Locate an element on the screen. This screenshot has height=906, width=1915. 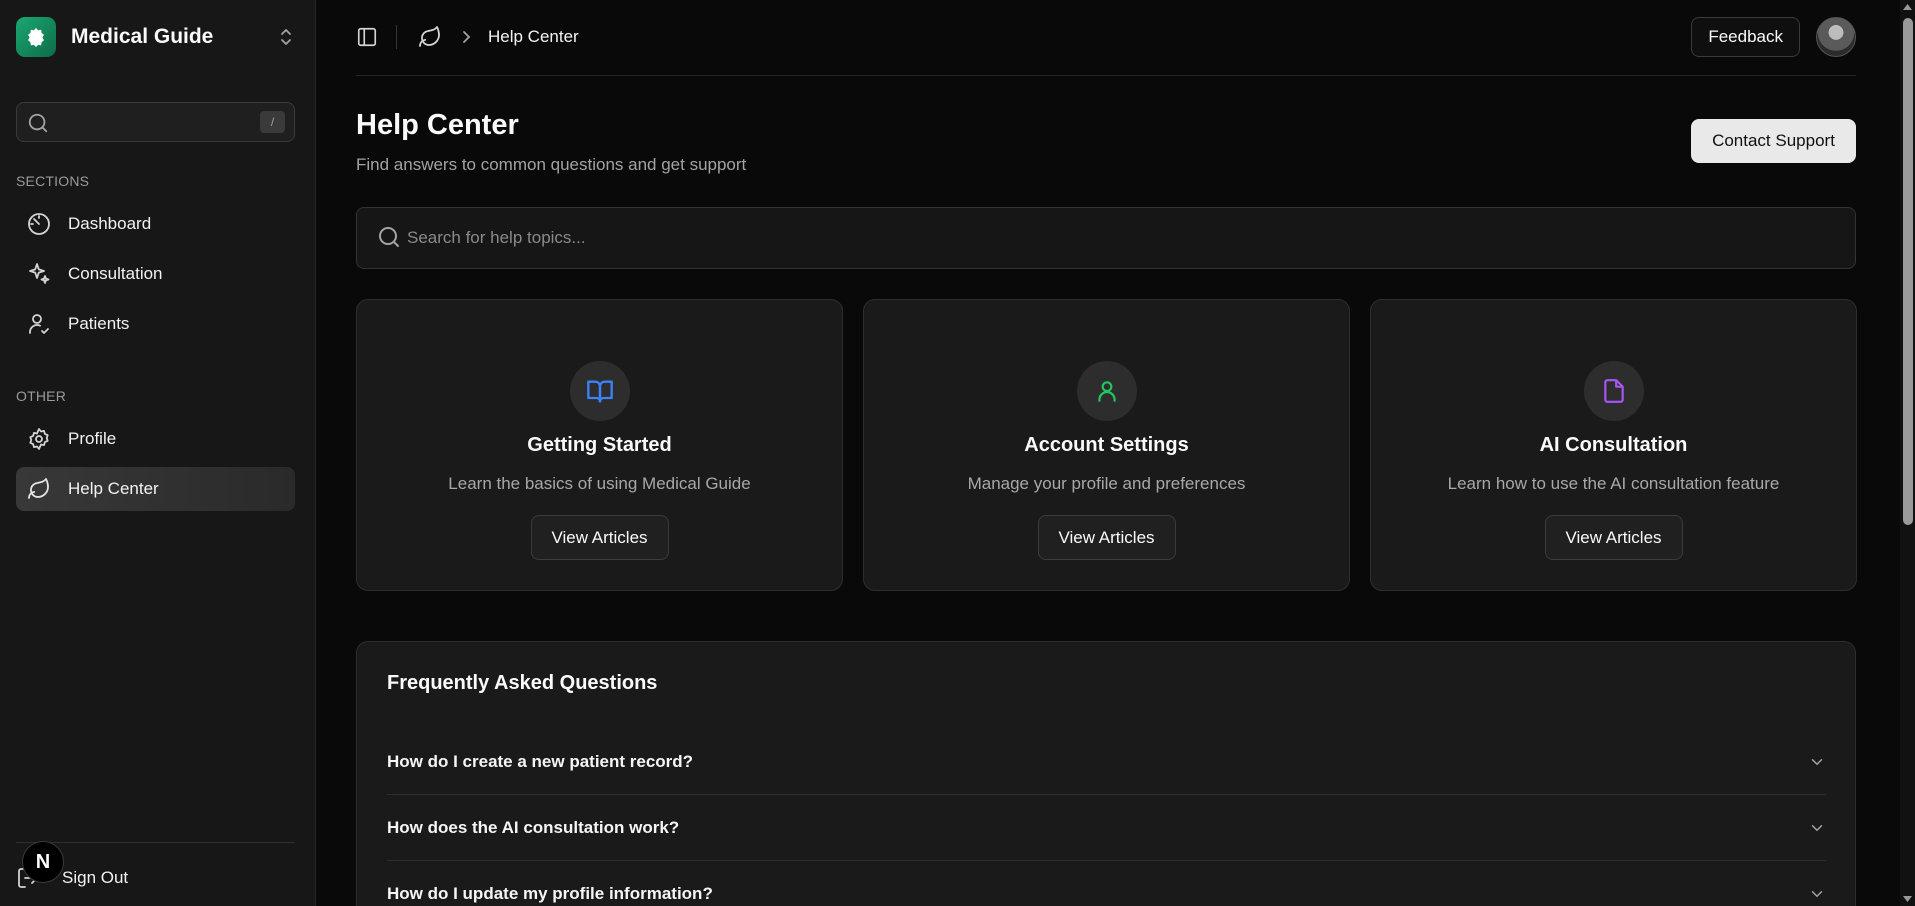
scroll-down-arrow-icon is located at coordinates (1907, 899).